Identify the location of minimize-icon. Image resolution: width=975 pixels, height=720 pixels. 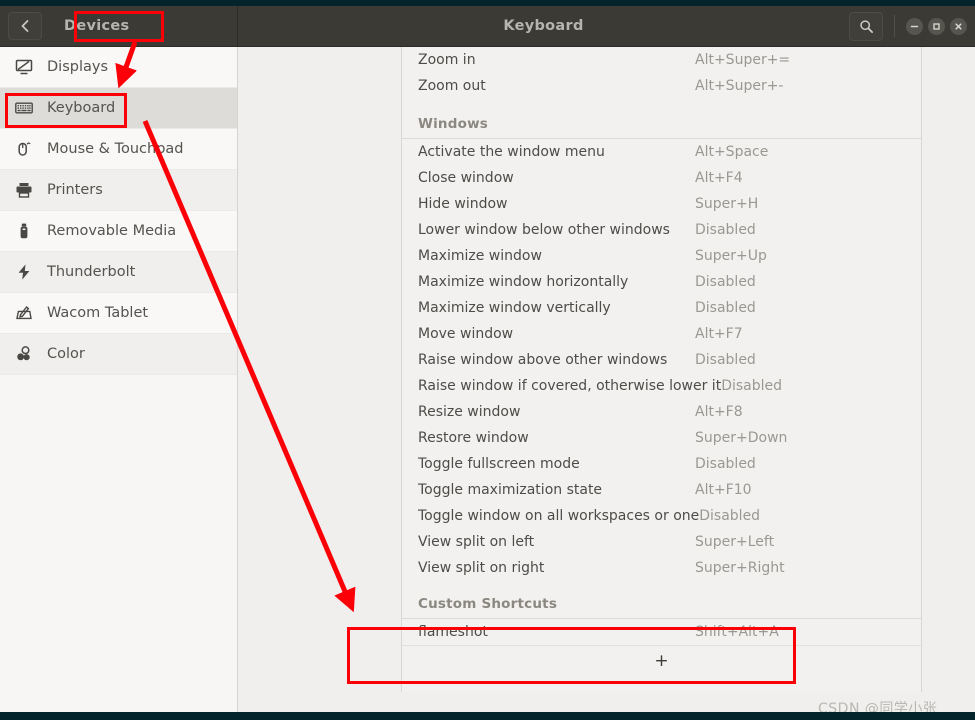
(914, 26).